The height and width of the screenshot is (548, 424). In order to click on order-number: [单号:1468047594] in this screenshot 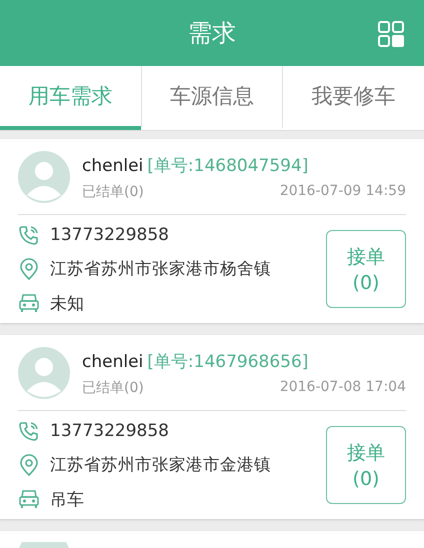, I will do `click(227, 166)`.